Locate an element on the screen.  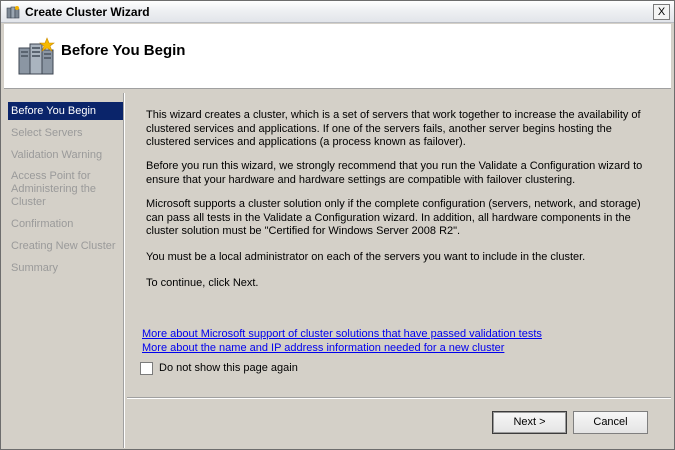
step-creating-new-cluster: Creating New Cluster is located at coordinates (63, 246).